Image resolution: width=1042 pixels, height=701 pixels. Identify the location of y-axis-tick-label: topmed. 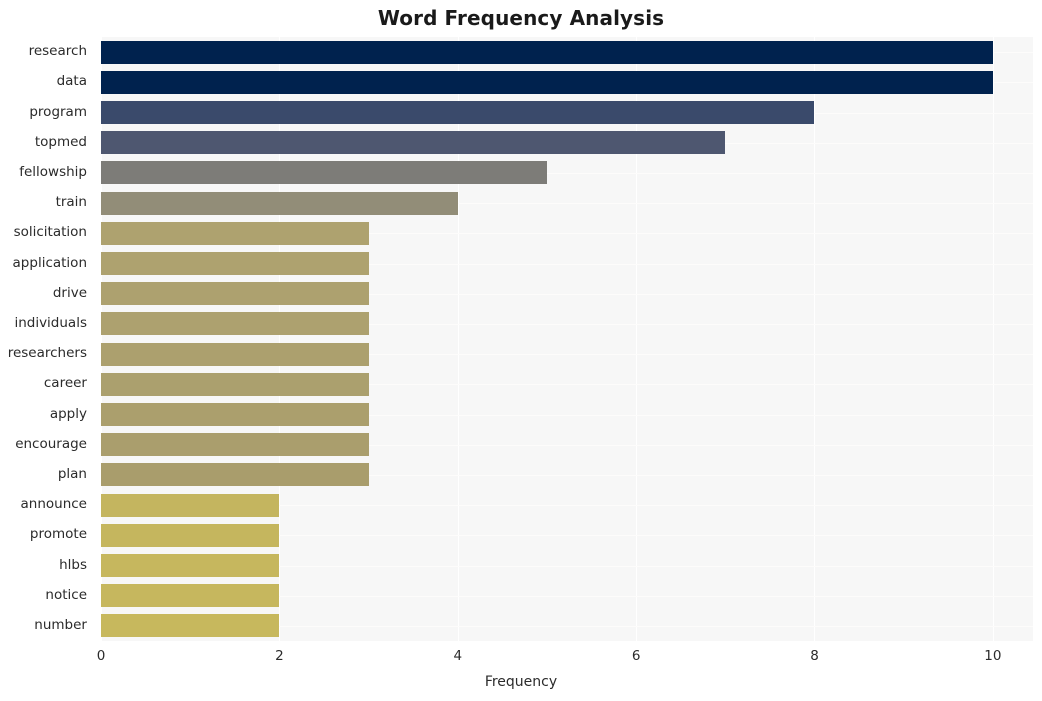
(60, 141).